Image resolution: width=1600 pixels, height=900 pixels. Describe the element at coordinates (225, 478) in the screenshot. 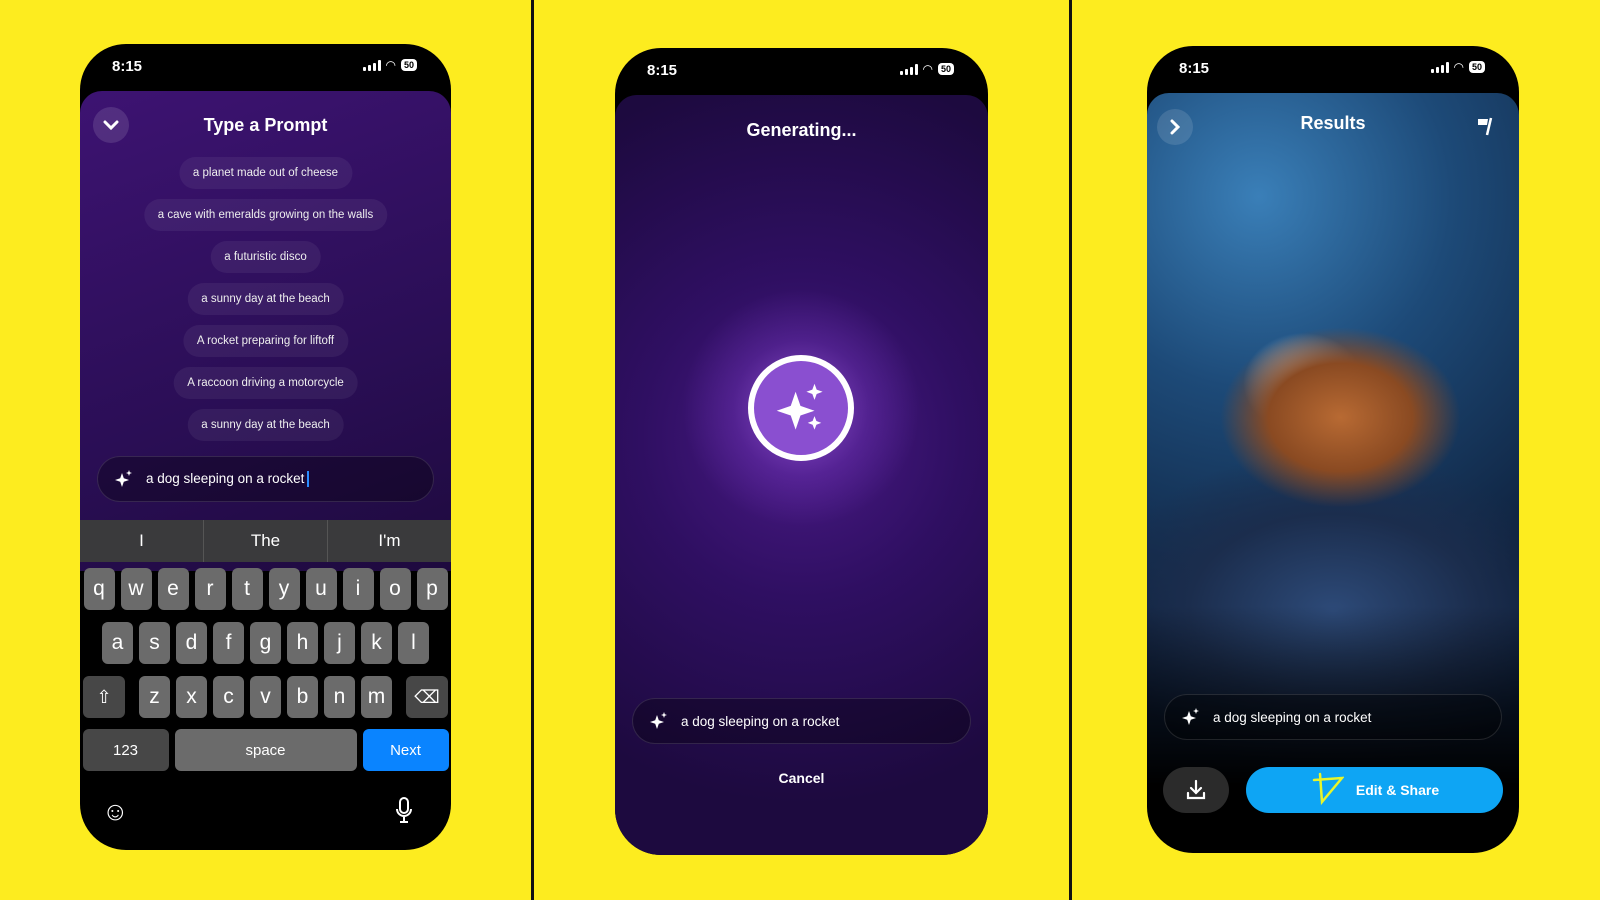

I see `prompt-input-value: a dog sleeping on a rocket` at that location.